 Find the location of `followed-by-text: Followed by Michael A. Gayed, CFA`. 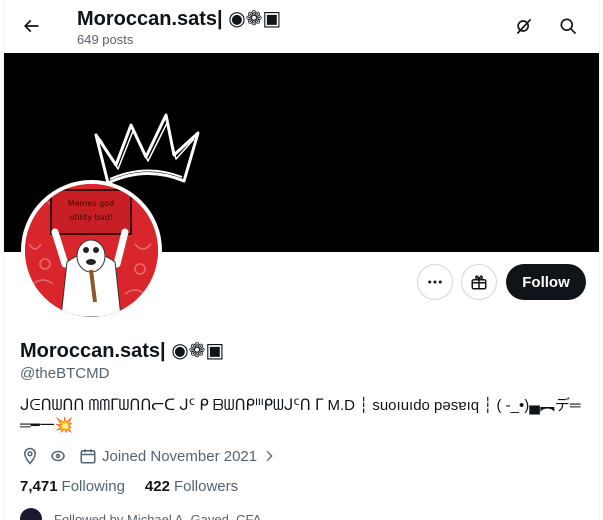

followed-by-text: Followed by Michael A. Gayed, CFA is located at coordinates (158, 515).